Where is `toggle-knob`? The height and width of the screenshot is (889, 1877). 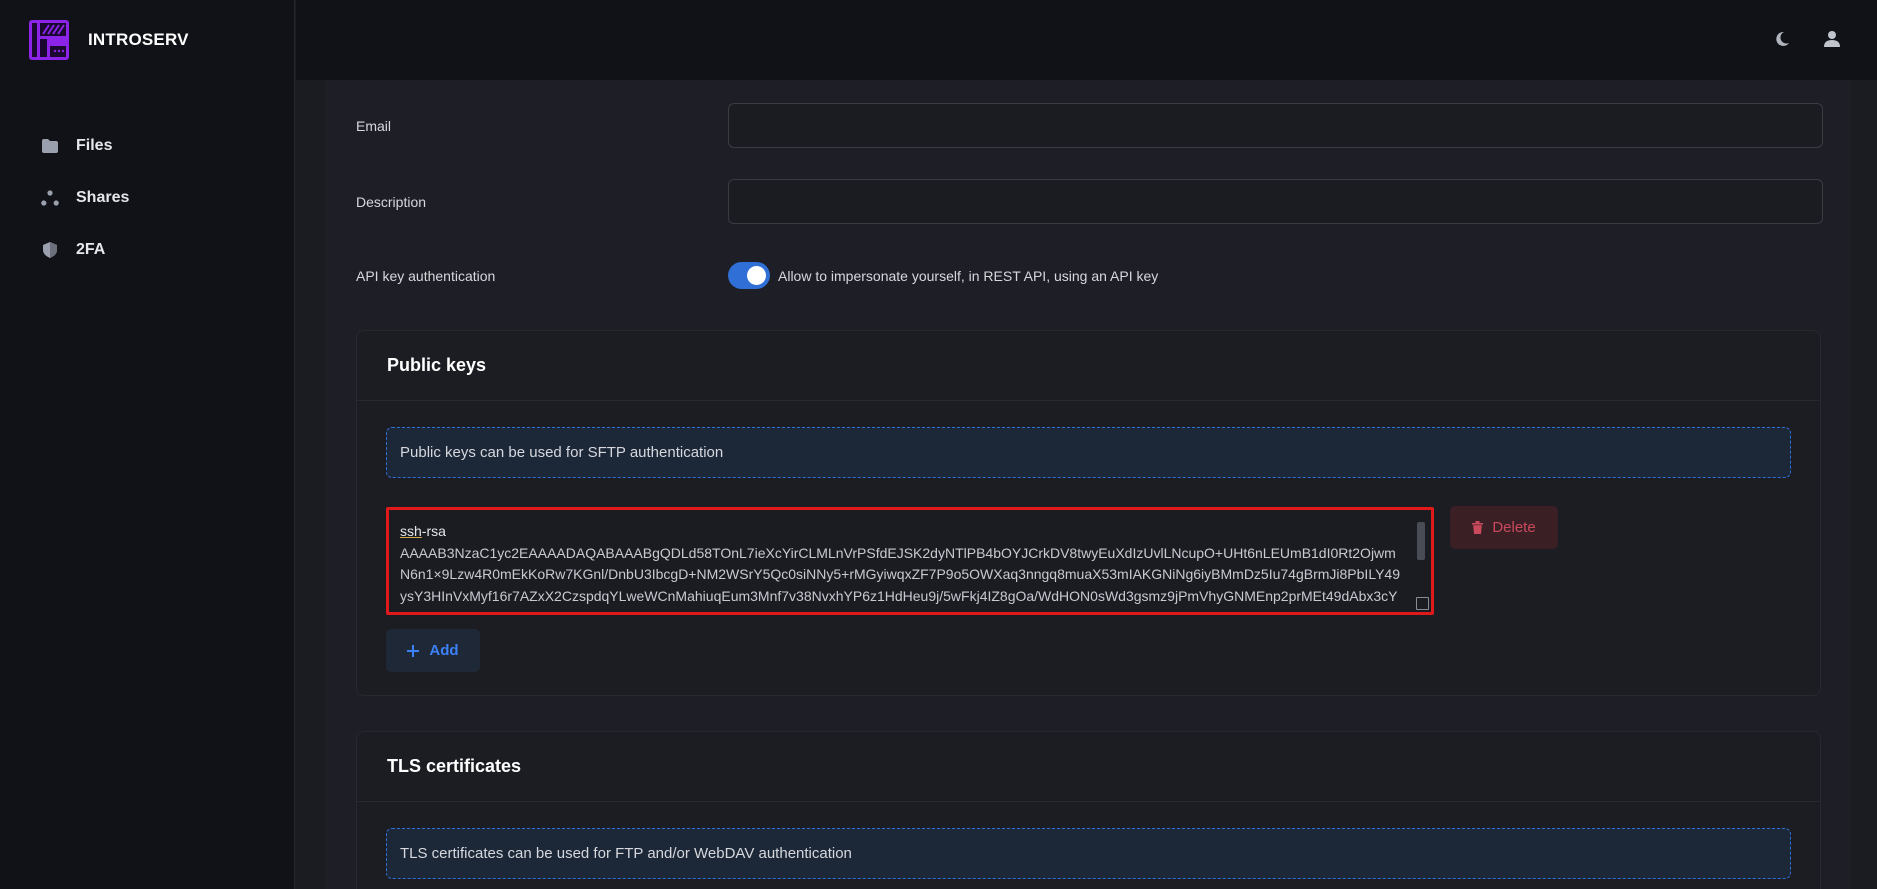 toggle-knob is located at coordinates (756, 275).